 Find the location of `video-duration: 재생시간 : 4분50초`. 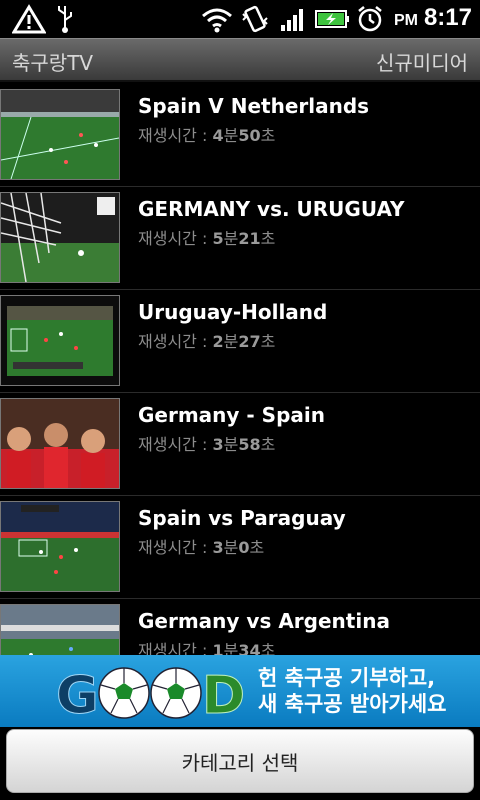

video-duration: 재생시간 : 4분50초 is located at coordinates (207, 135).